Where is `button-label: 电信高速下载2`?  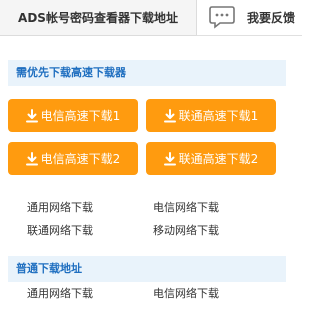
button-label: 电信高速下载2 is located at coordinates (80, 159).